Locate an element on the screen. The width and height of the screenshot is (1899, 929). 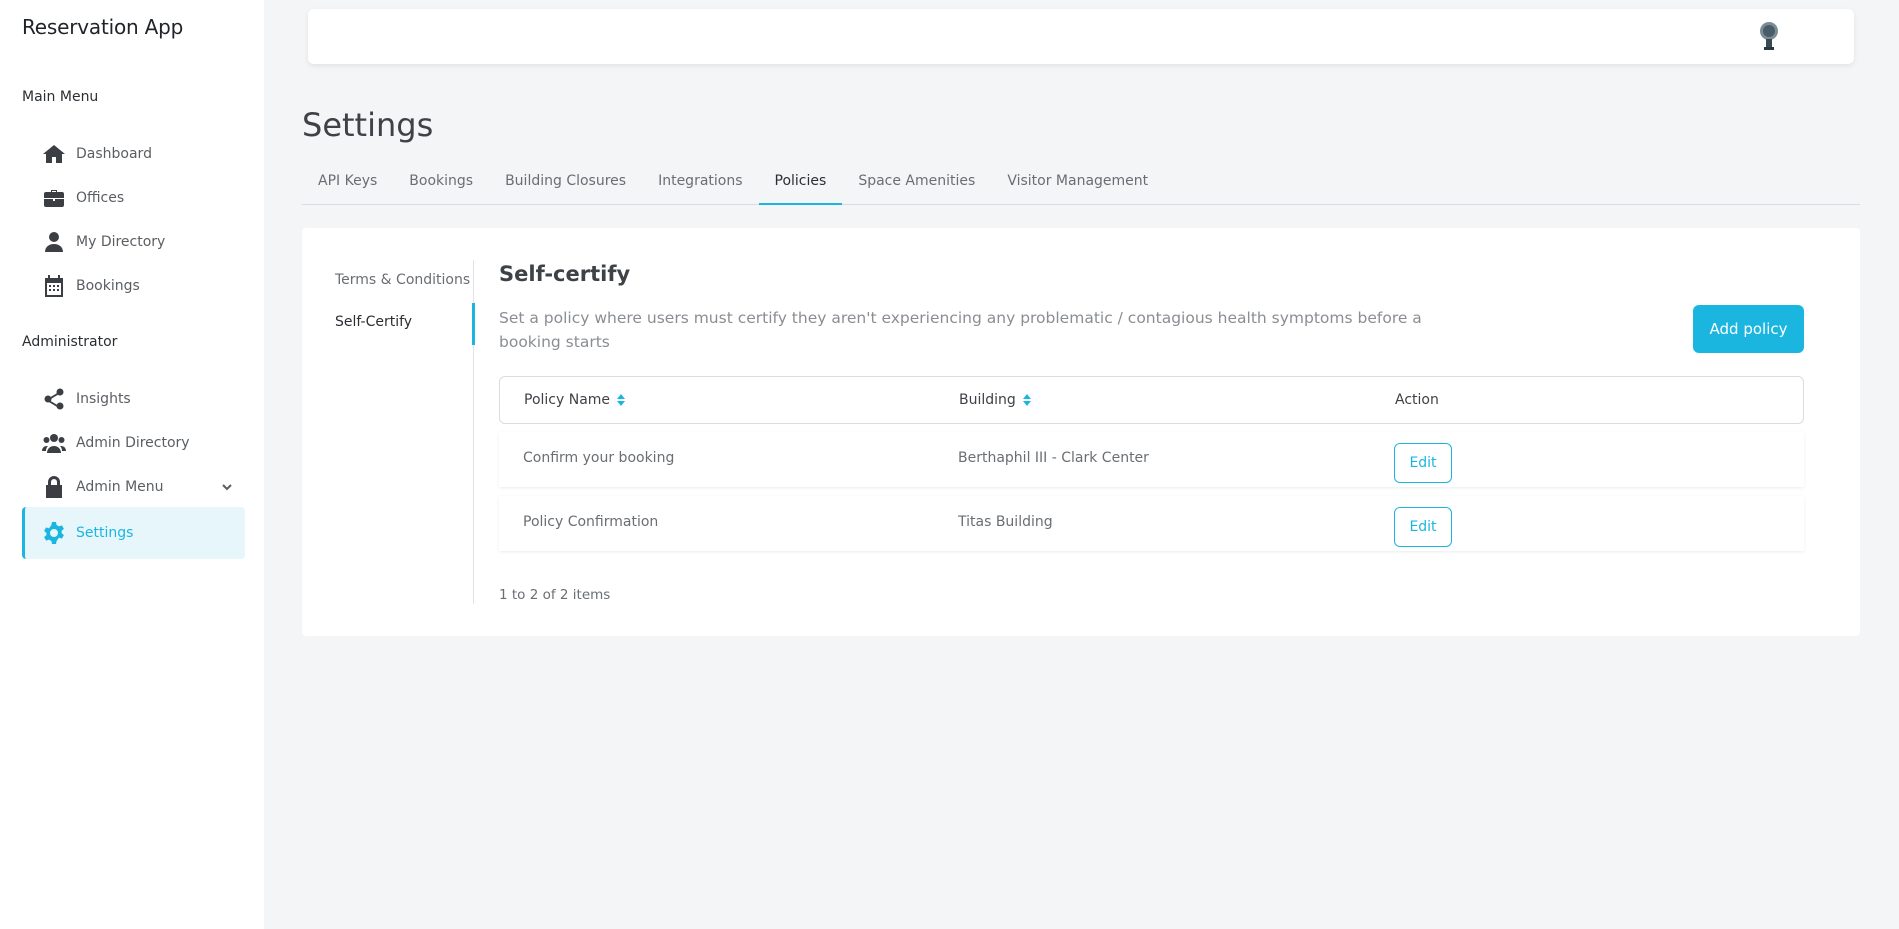
top-bar is located at coordinates (1081, 36).